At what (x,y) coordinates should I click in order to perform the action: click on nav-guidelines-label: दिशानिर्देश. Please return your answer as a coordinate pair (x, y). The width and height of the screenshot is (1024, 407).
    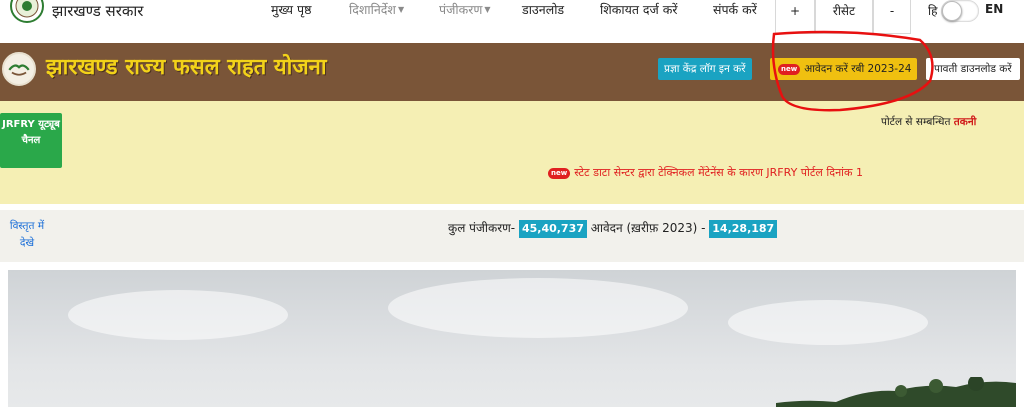
    Looking at the image, I should click on (372, 9).